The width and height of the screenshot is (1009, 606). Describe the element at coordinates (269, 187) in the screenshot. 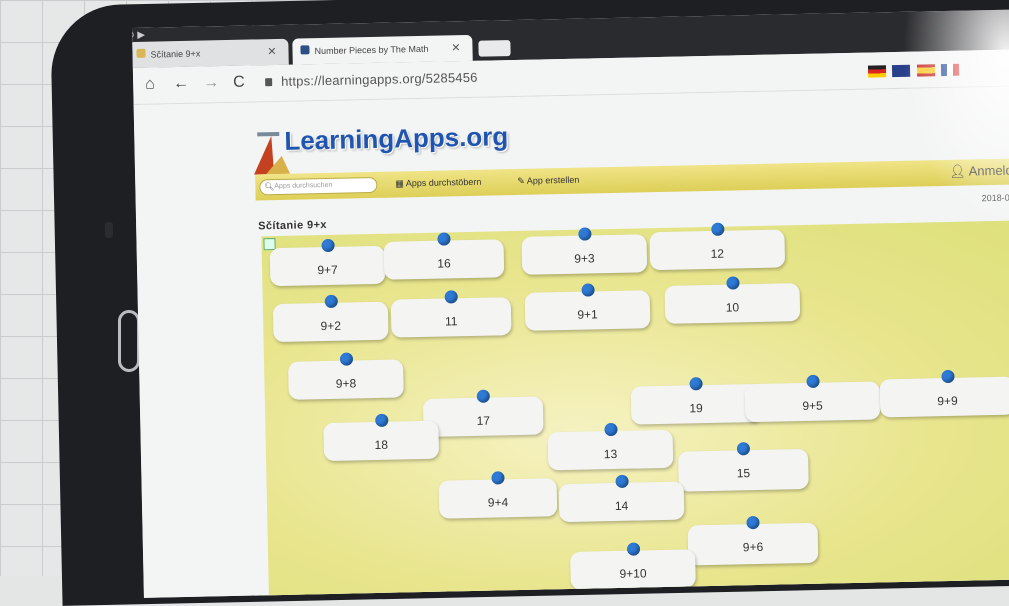

I see `search-icon: 🔍︎` at that location.